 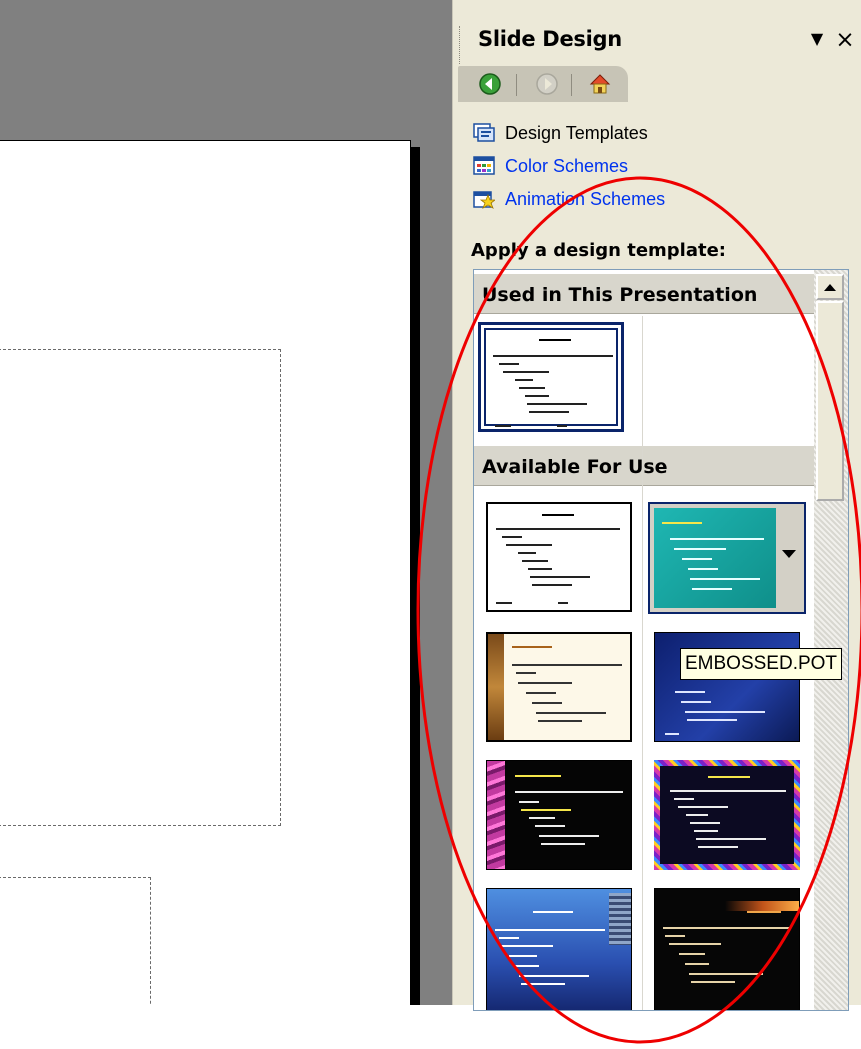 I want to click on animation-schemes-label: Animation Schemes, so click(x=585, y=198).